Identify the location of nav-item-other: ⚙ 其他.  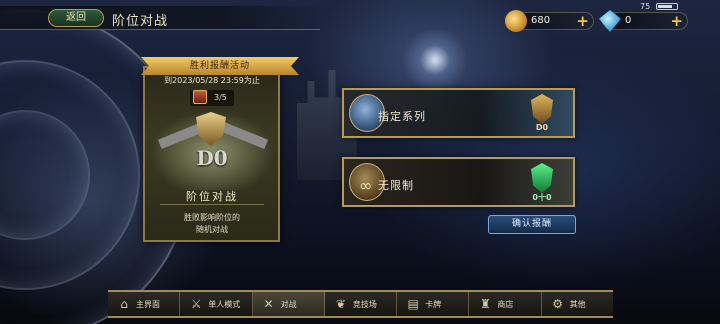
(577, 304).